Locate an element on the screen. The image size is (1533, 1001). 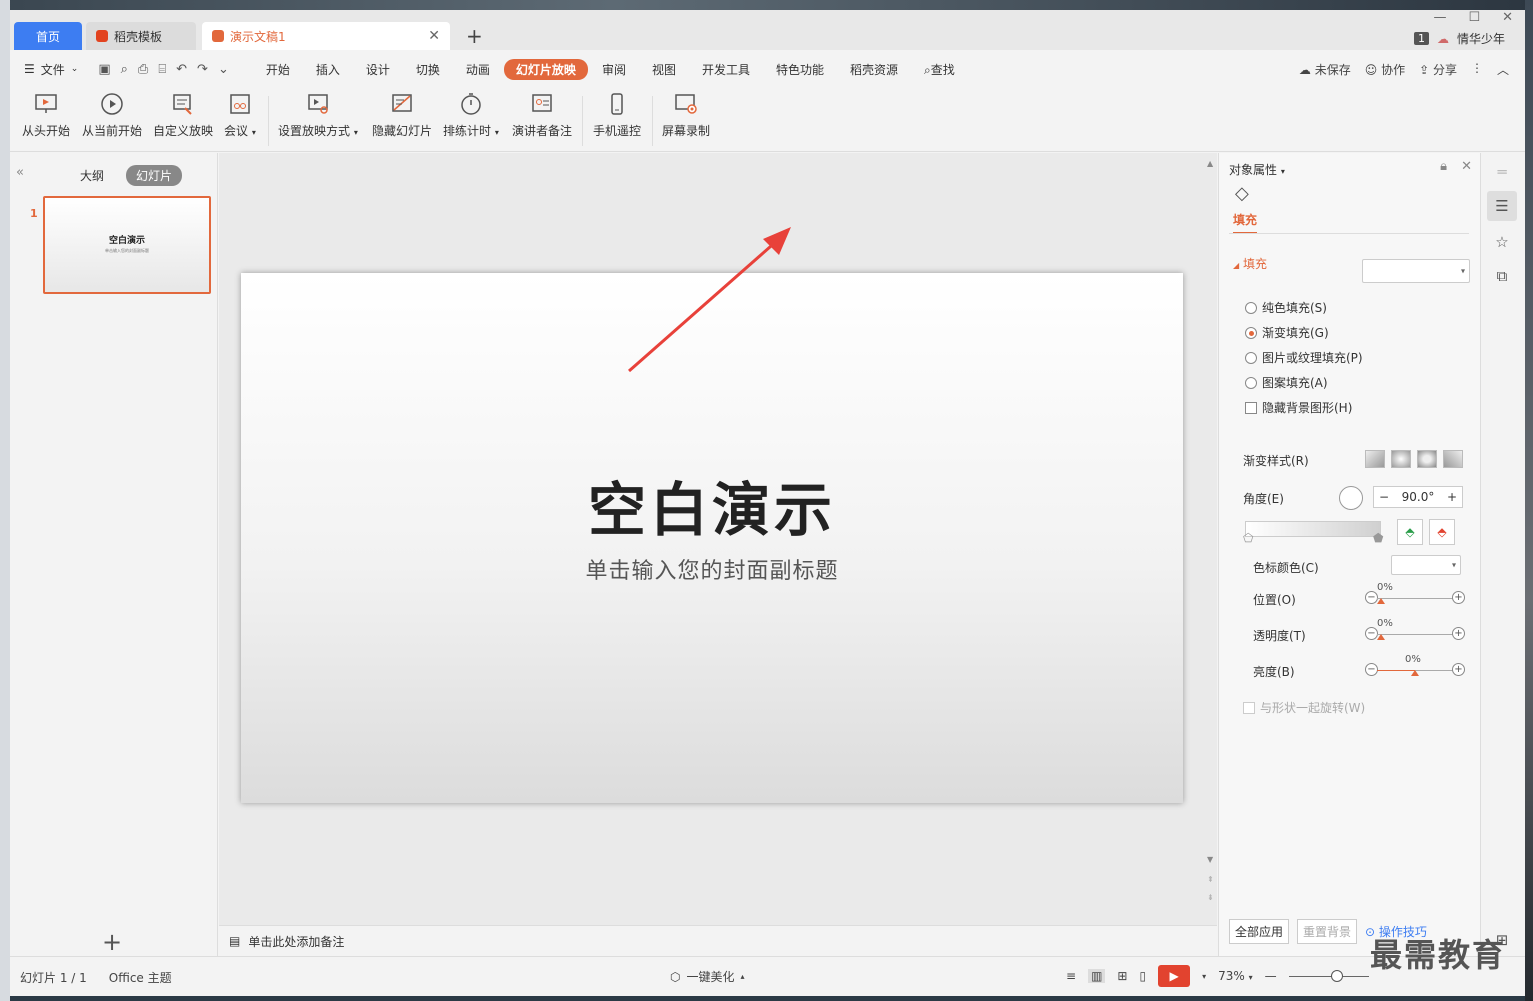
tab-review: 审阅 is located at coordinates (614, 69).